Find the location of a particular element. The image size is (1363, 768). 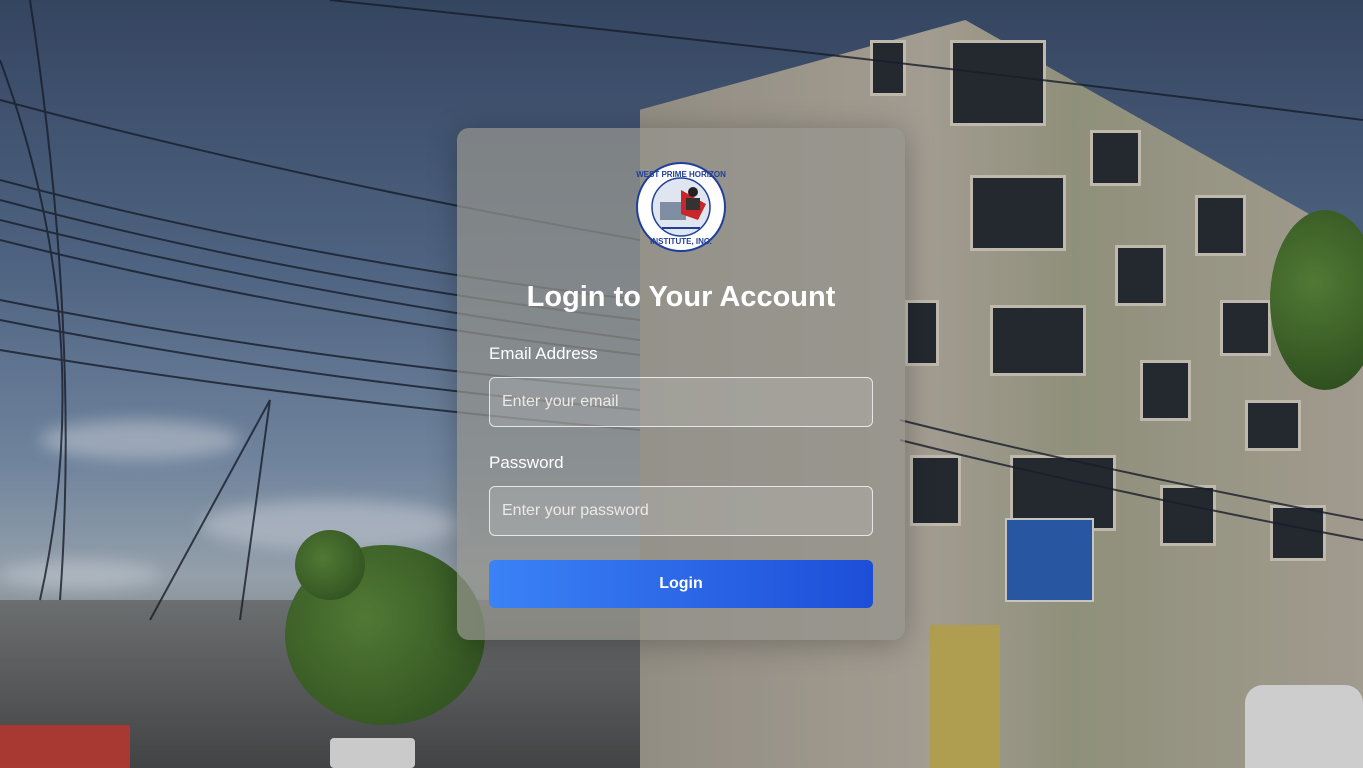

email-label: Email Address is located at coordinates (543, 353).